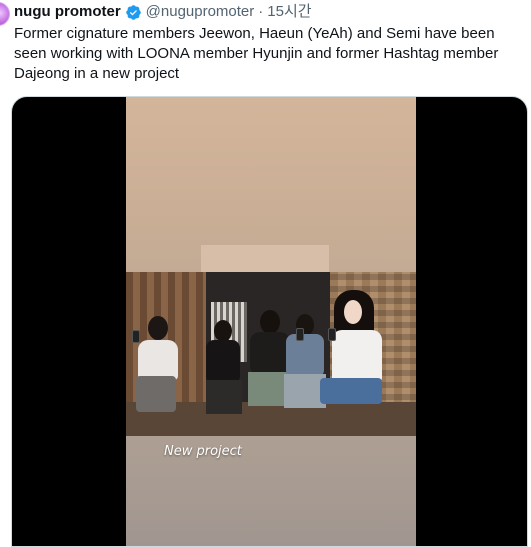 Image resolution: width=531 pixels, height=547 pixels. I want to click on tweet-header: nugu promoter @nugupromoter · 15시간, so click(163, 12).